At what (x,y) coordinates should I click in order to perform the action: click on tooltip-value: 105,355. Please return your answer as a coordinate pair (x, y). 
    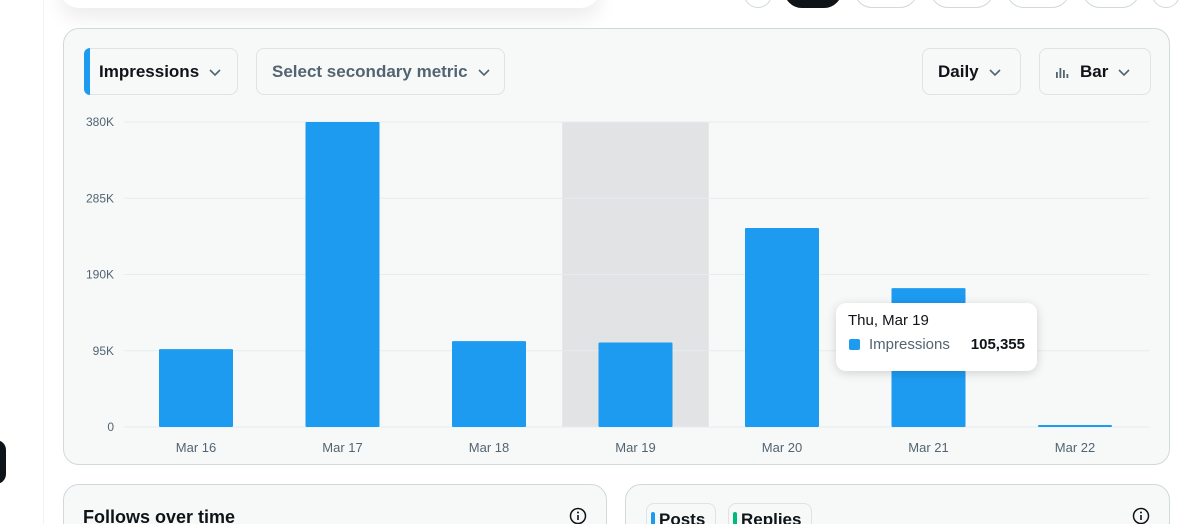
    Looking at the image, I should click on (997, 344).